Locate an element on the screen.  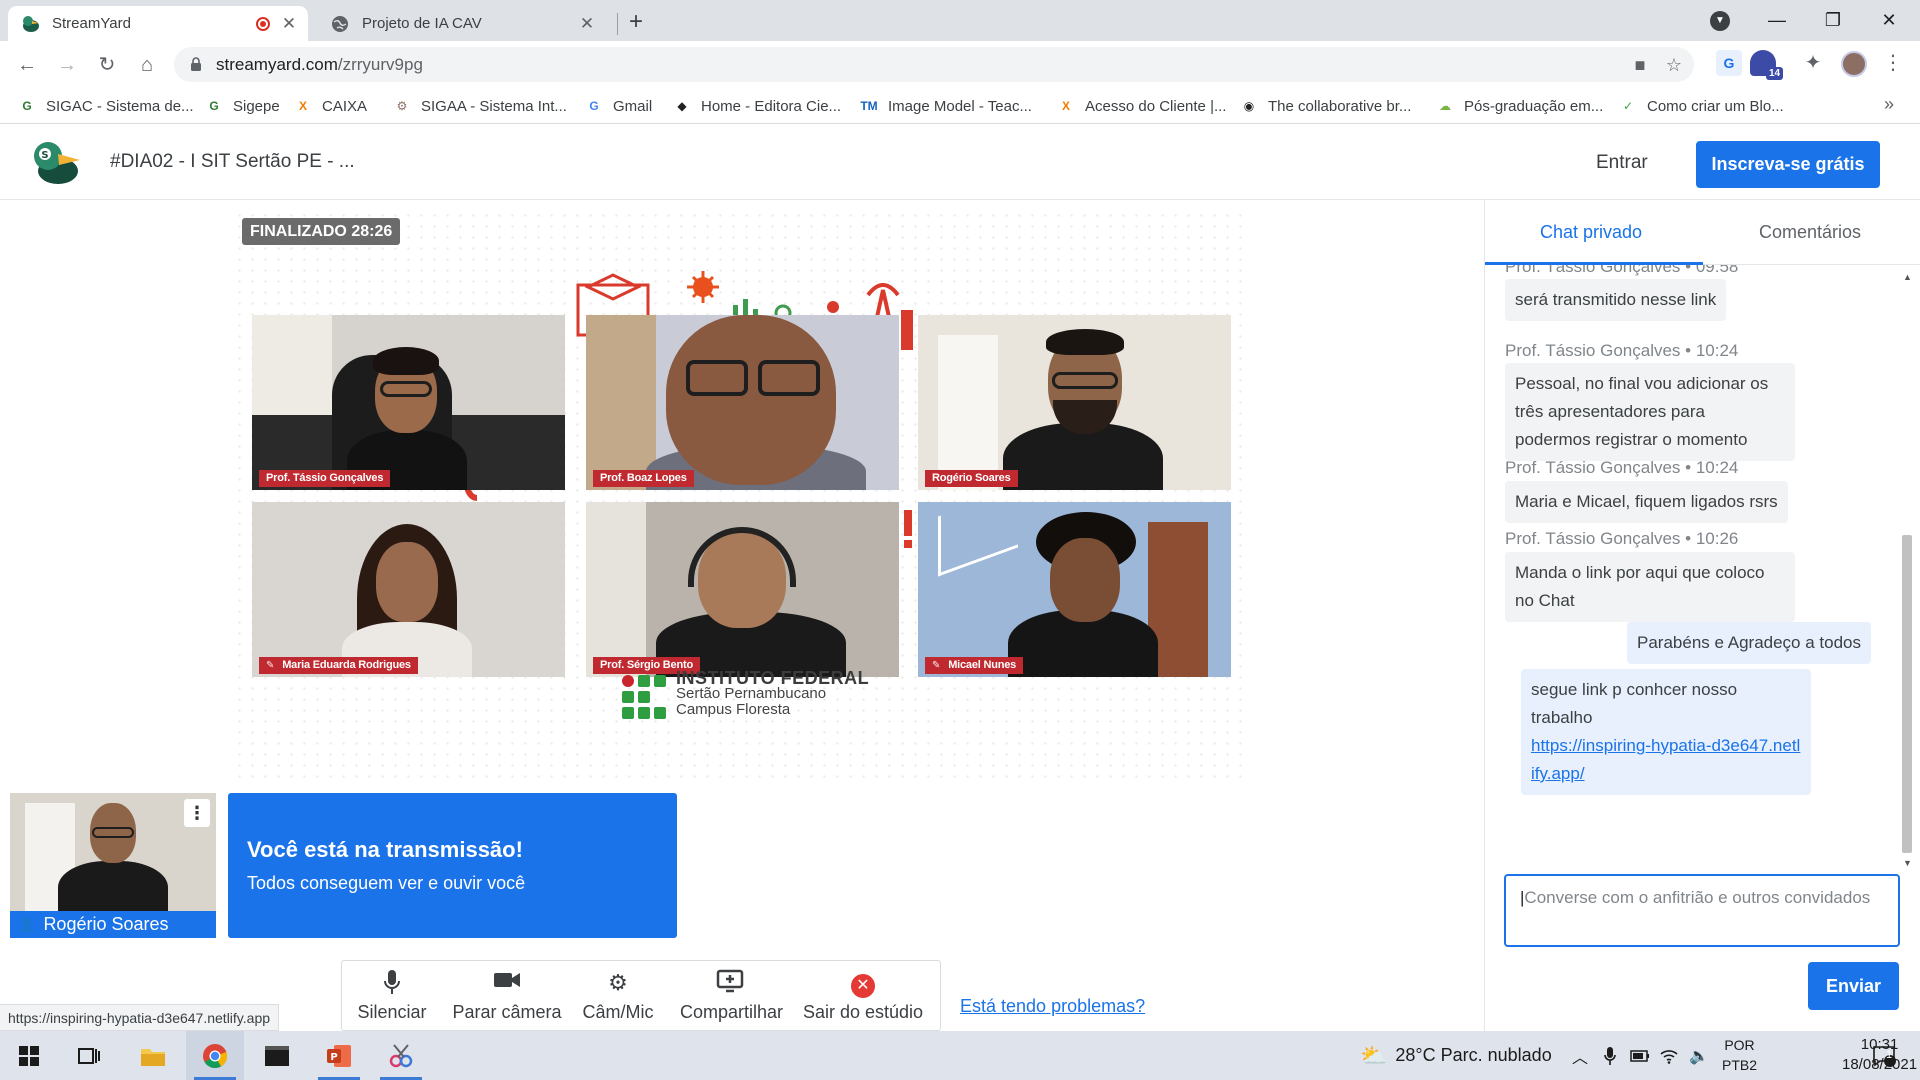
chrome-icon is located at coordinates (215, 1055).